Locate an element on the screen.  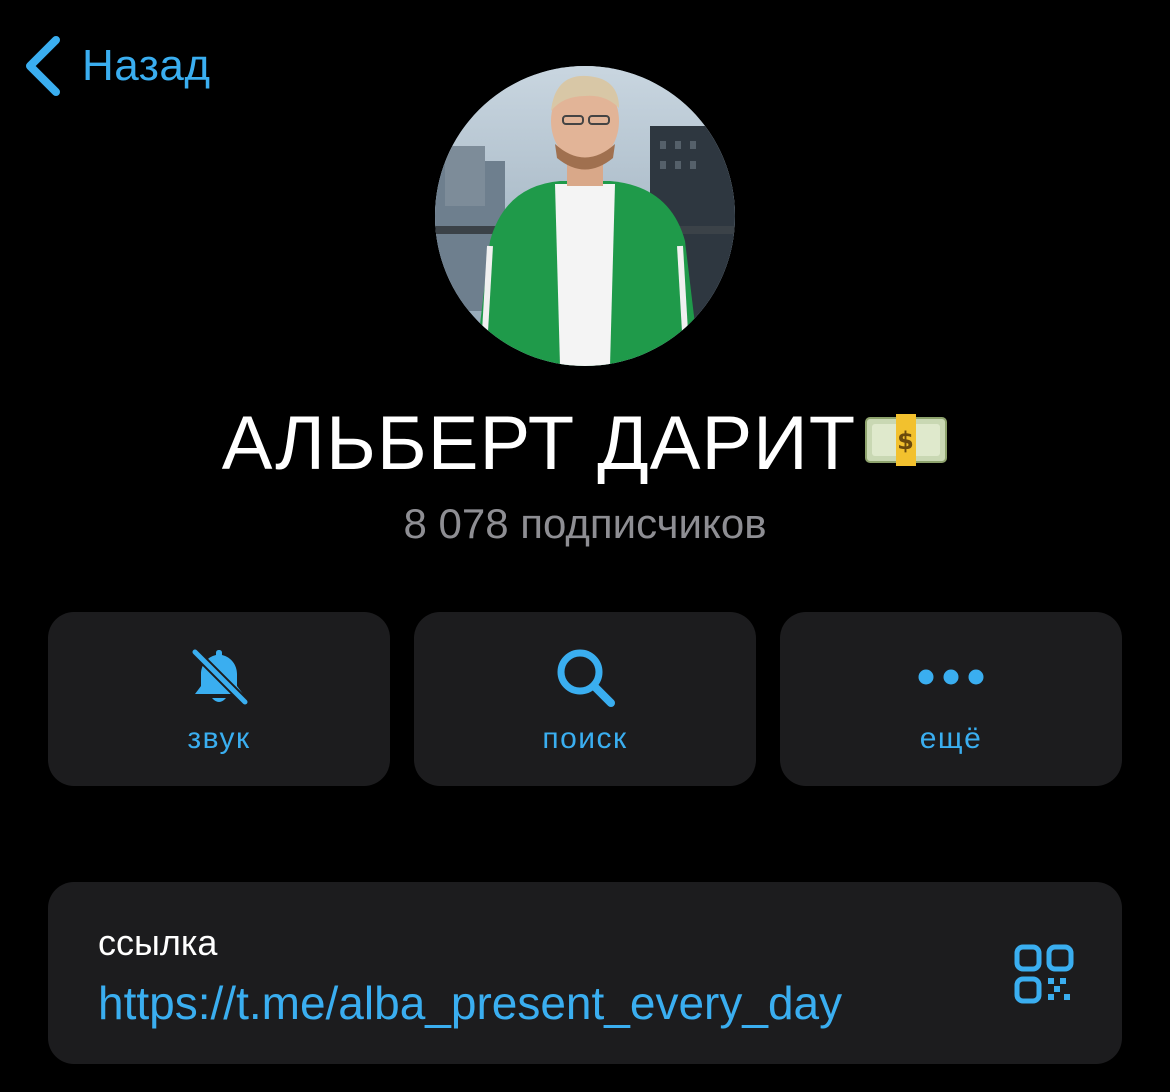
money-bag-banknote-icon: $ is located at coordinates (906, 442).